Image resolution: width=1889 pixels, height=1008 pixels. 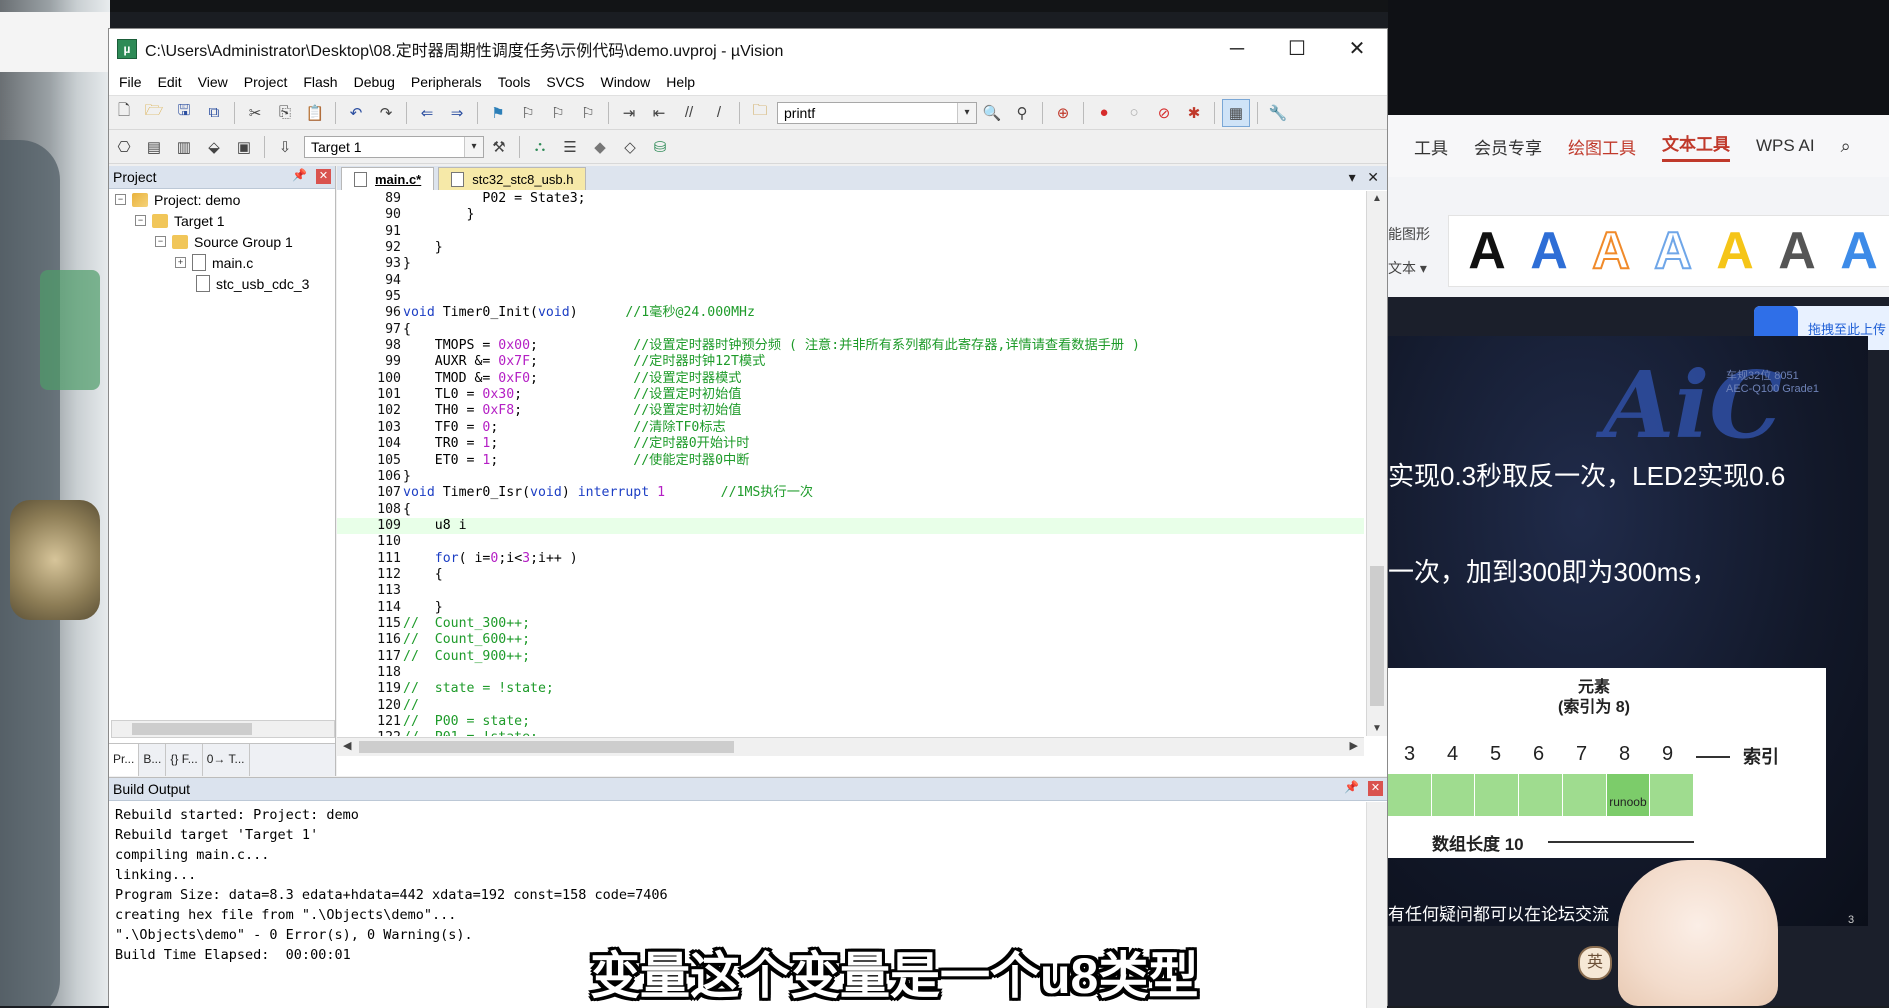 What do you see at coordinates (1375, 788) in the screenshot?
I see `close-icon: ✕` at bounding box center [1375, 788].